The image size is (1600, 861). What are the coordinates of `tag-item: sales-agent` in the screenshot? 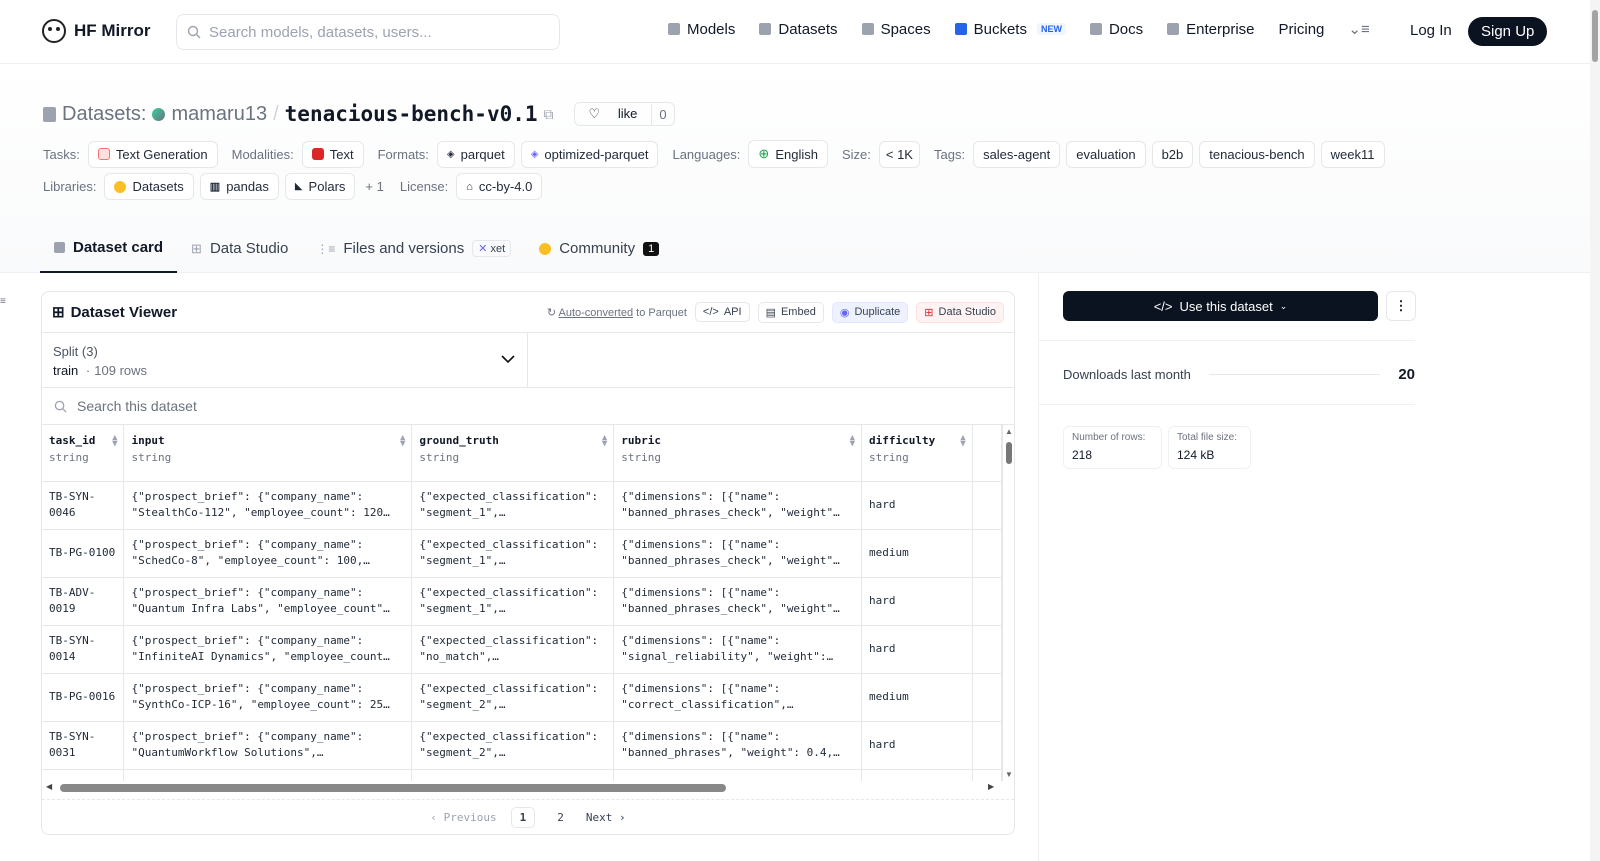 It's located at (1017, 154).